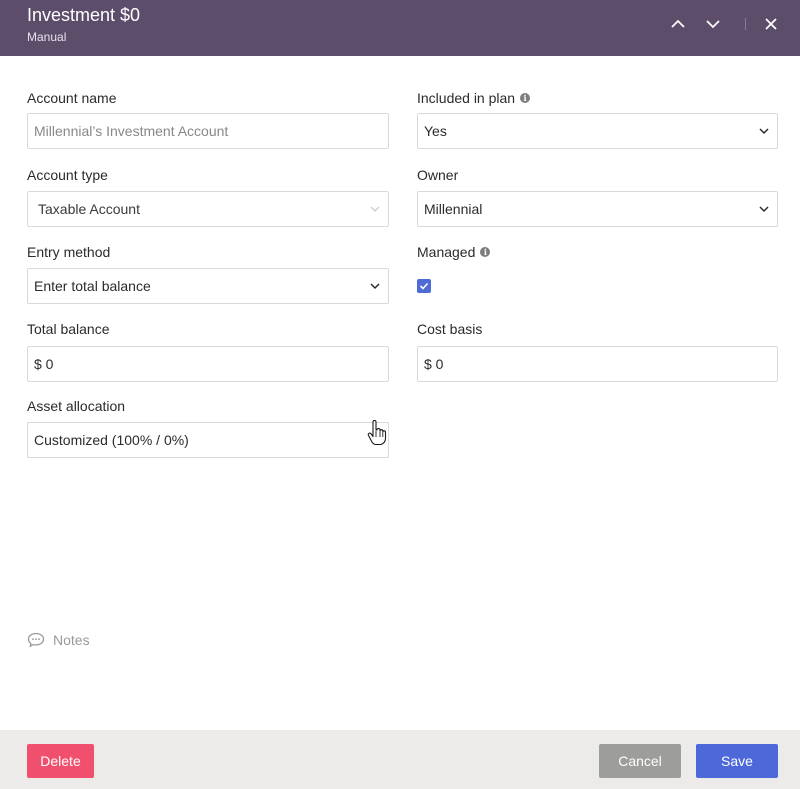 This screenshot has width=800, height=789. I want to click on next-button, so click(713, 24).